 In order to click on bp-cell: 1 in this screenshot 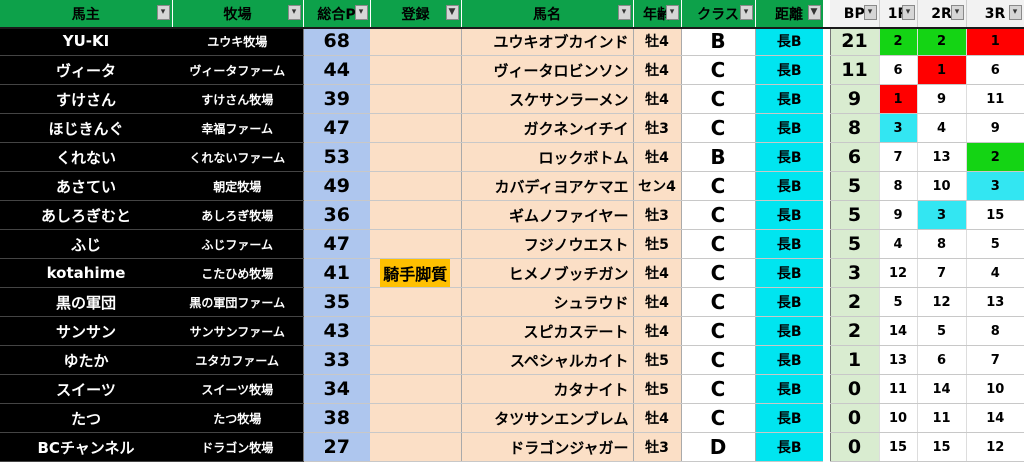, I will do `click(854, 360)`.